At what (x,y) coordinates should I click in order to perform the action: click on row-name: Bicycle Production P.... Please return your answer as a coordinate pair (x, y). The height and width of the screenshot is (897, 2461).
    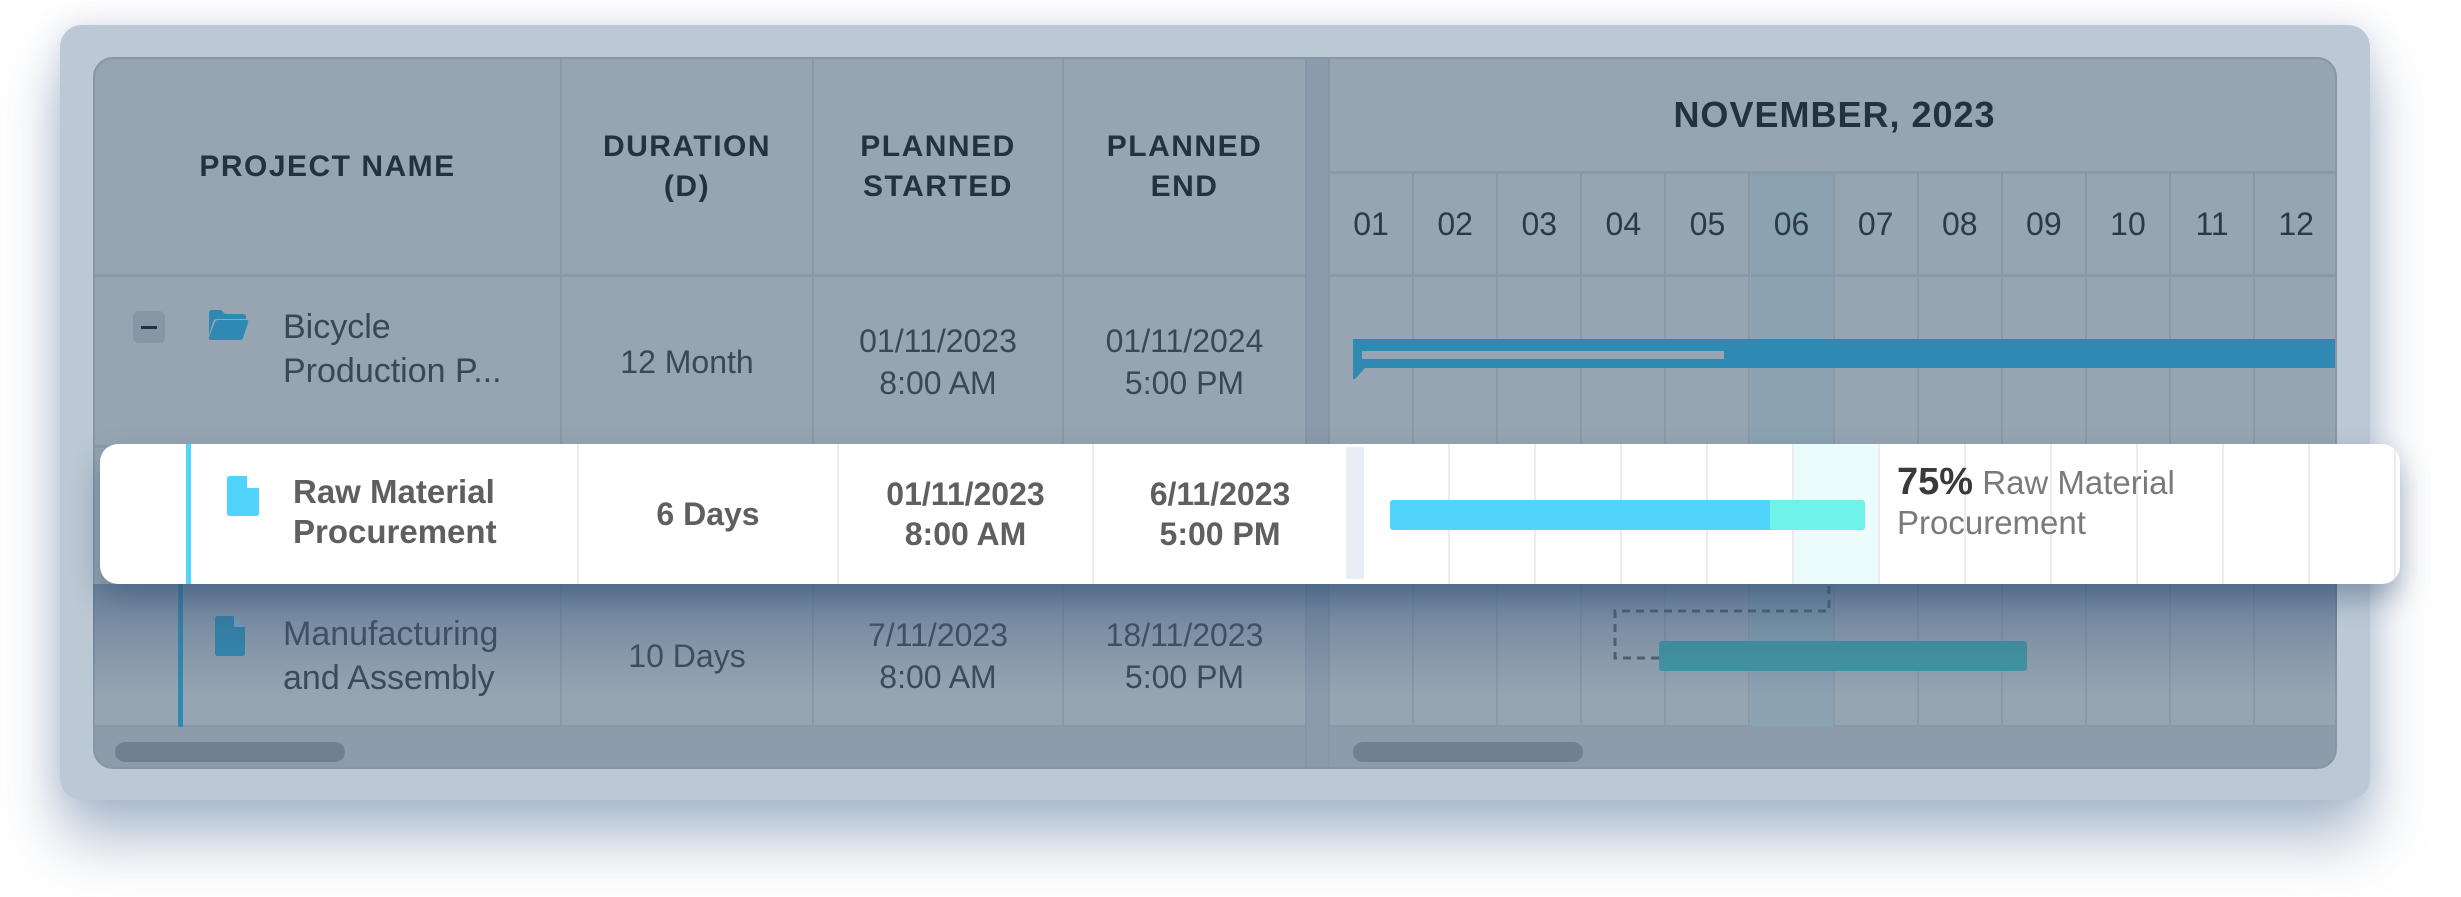
    Looking at the image, I should click on (392, 349).